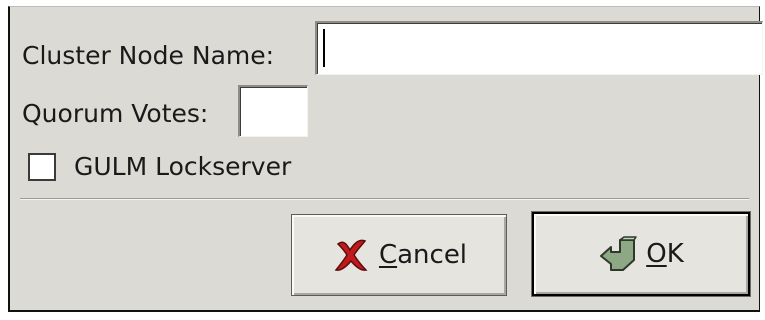 The width and height of the screenshot is (765, 320). Describe the element at coordinates (324, 48) in the screenshot. I see `text-cursor` at that location.